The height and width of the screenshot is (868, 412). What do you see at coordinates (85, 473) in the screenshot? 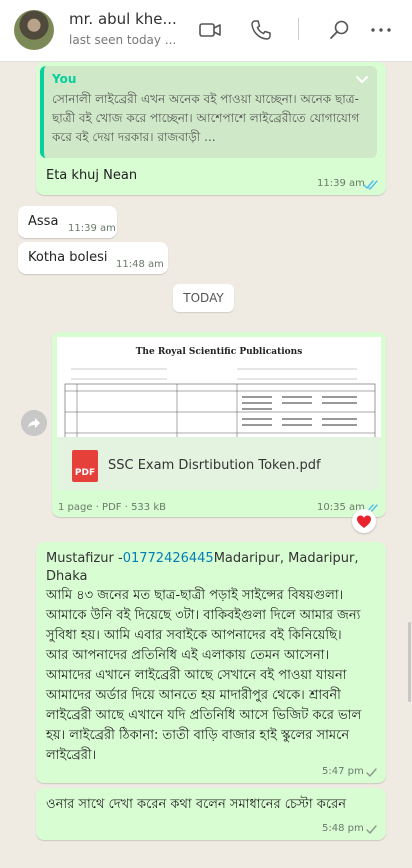
I see `pdf-icon-label: PDF` at bounding box center [85, 473].